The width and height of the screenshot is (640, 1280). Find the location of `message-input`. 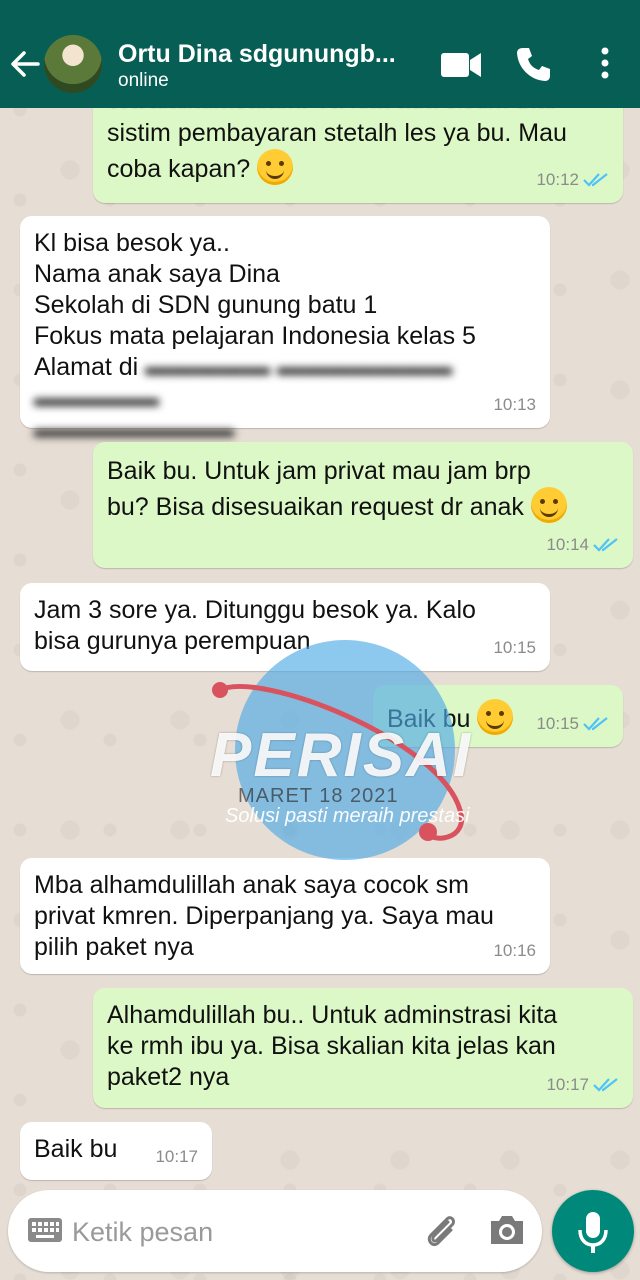

message-input is located at coordinates (237, 1232).